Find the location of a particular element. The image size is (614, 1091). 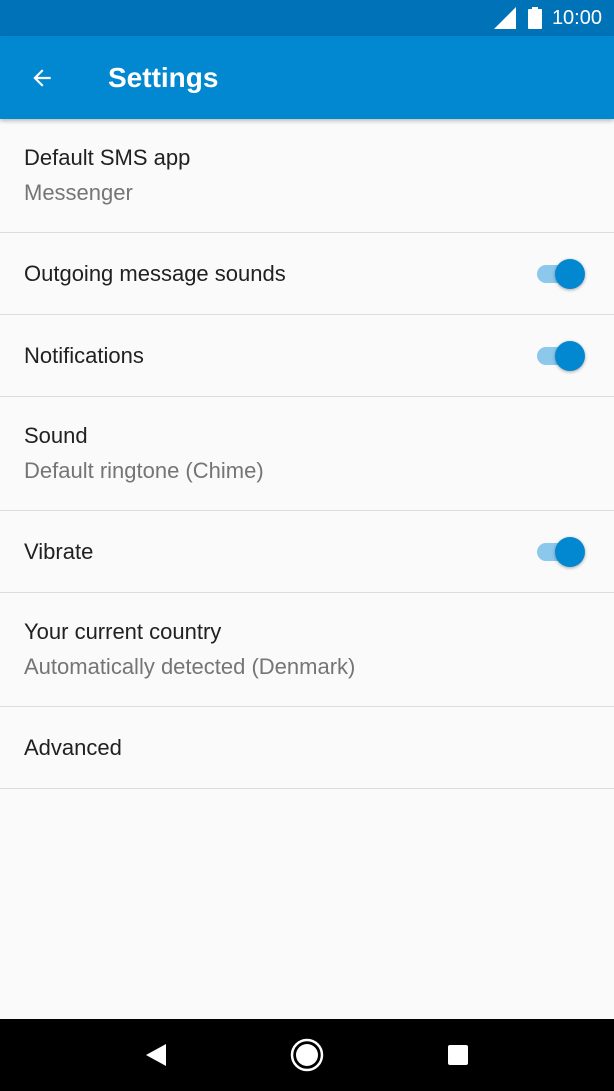

nav-recents-button is located at coordinates (458, 1055).